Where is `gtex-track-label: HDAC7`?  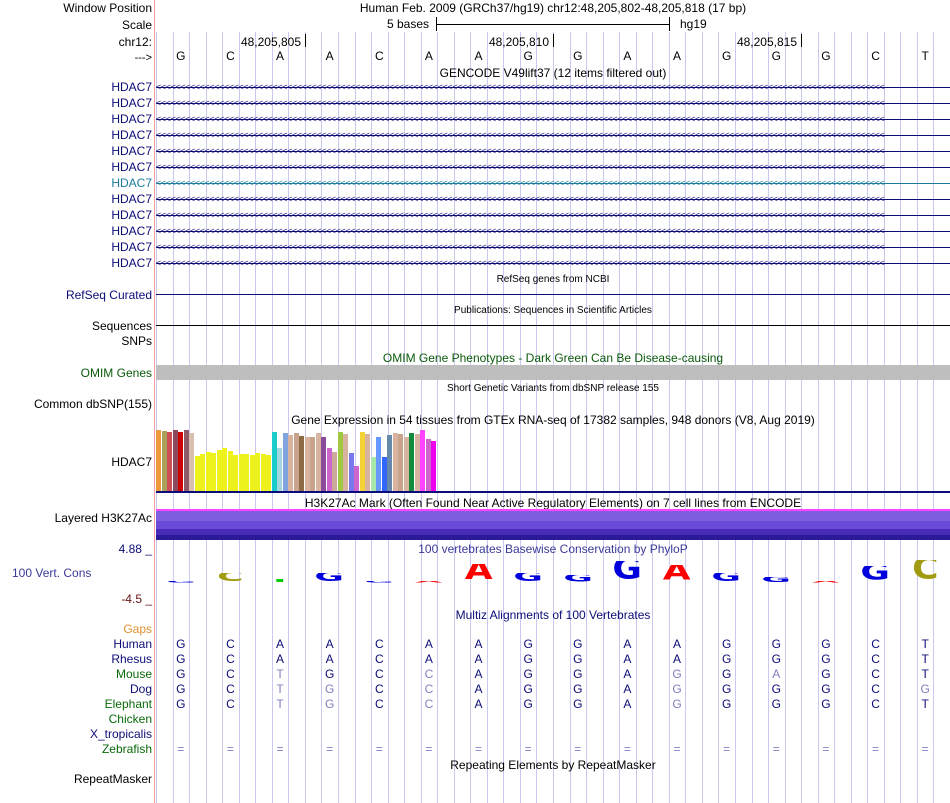
gtex-track-label: HDAC7 is located at coordinates (76, 462).